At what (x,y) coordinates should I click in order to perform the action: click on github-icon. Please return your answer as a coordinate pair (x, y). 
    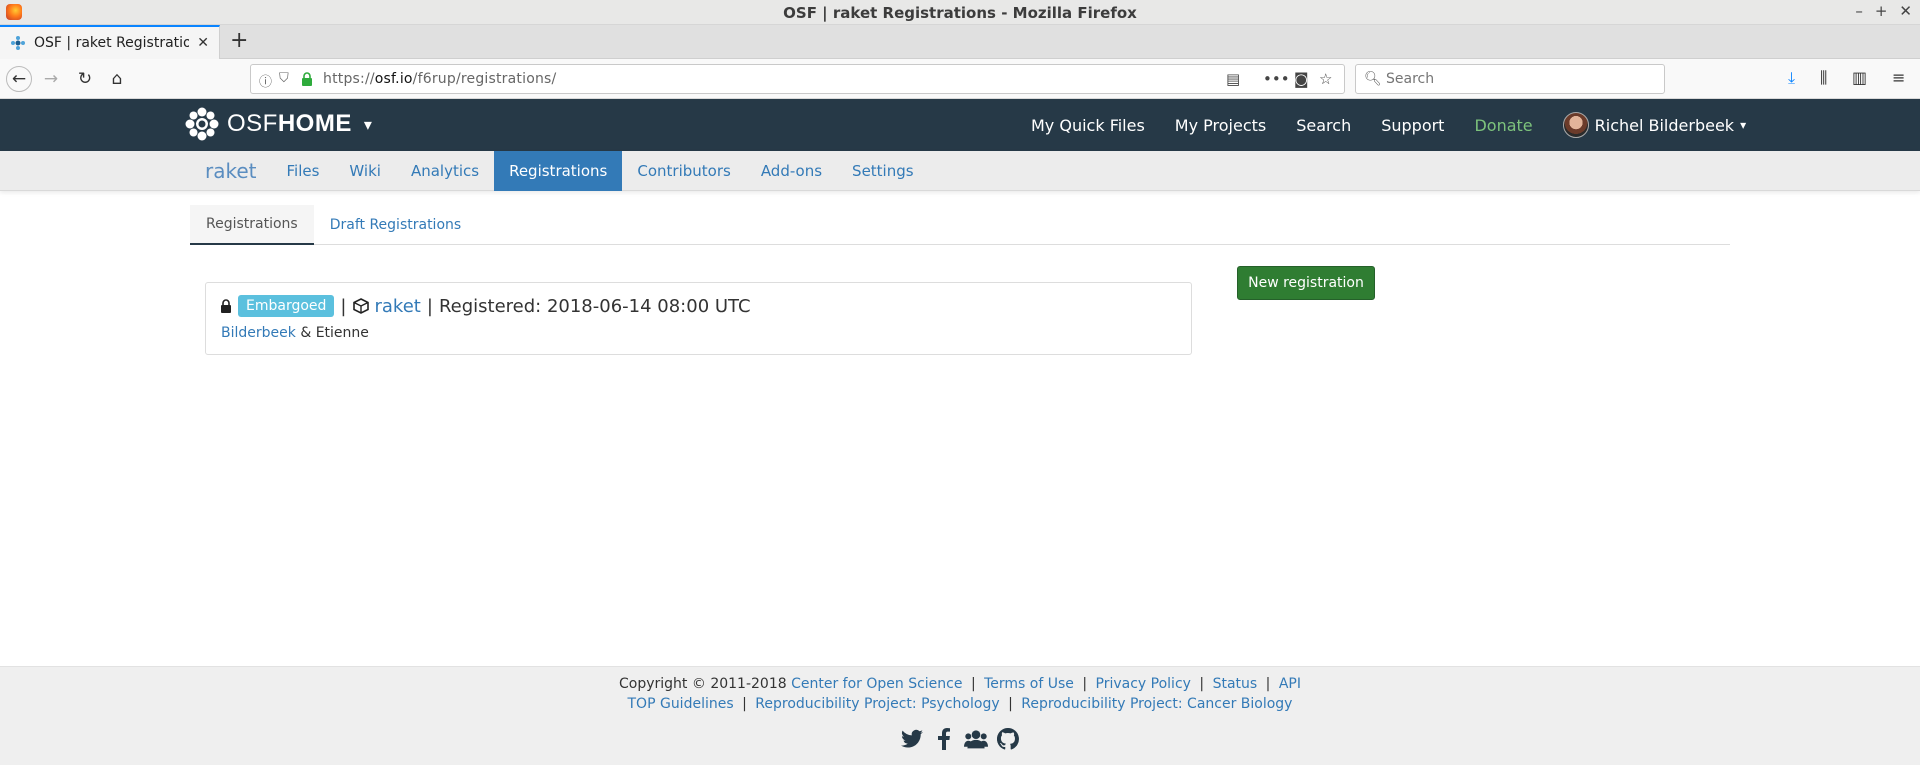
    Looking at the image, I should click on (1008, 739).